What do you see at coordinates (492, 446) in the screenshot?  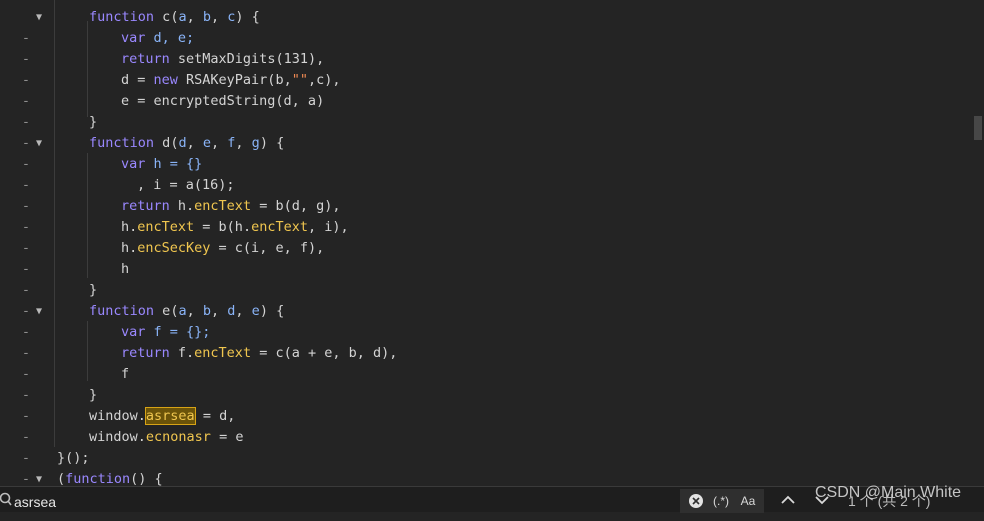 I see `code-line: - window.ecnonasr = e` at bounding box center [492, 446].